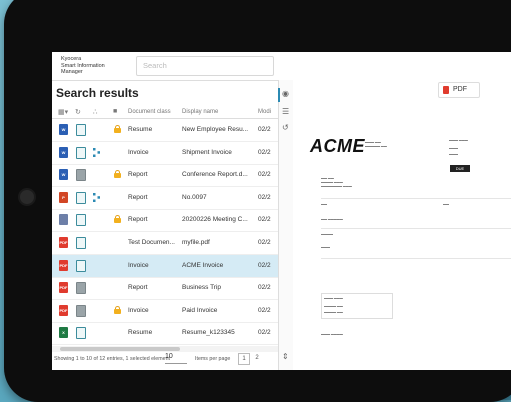 Image resolution: width=511 pixels, height=402 pixels. I want to click on table-row: X Resume Resume_k123345 02/2, so click(165, 334).